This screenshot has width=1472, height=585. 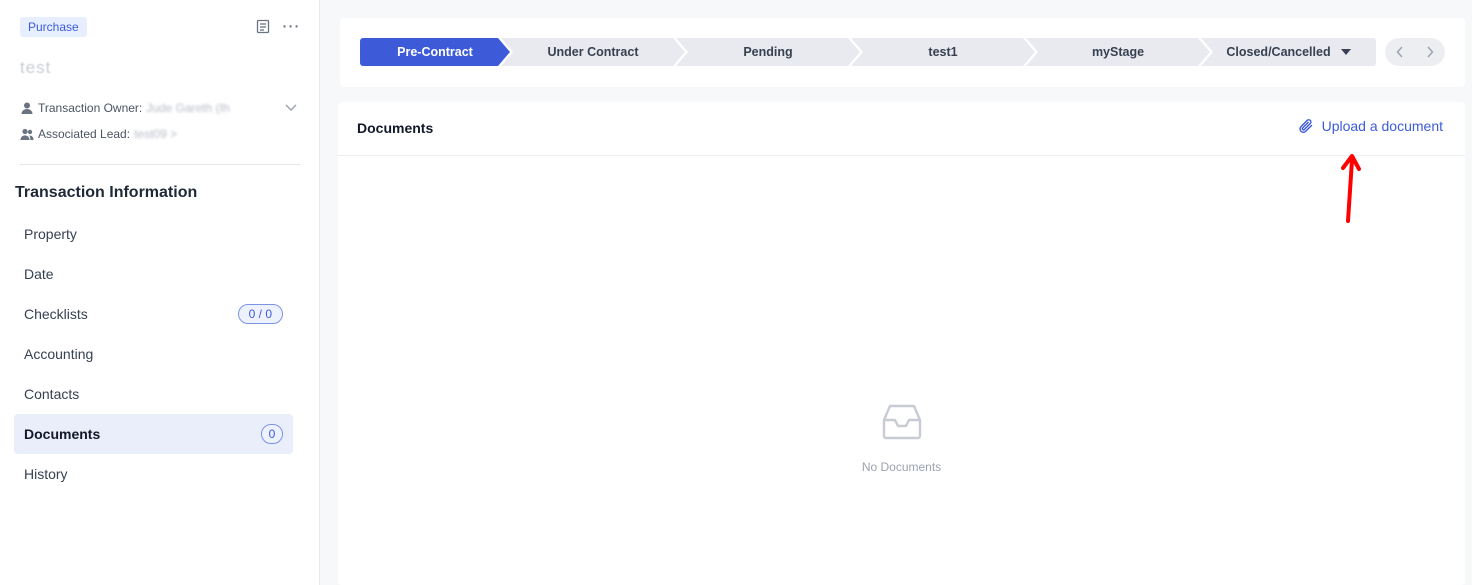 I want to click on transaction-type-badge: Purchase, so click(x=53, y=27).